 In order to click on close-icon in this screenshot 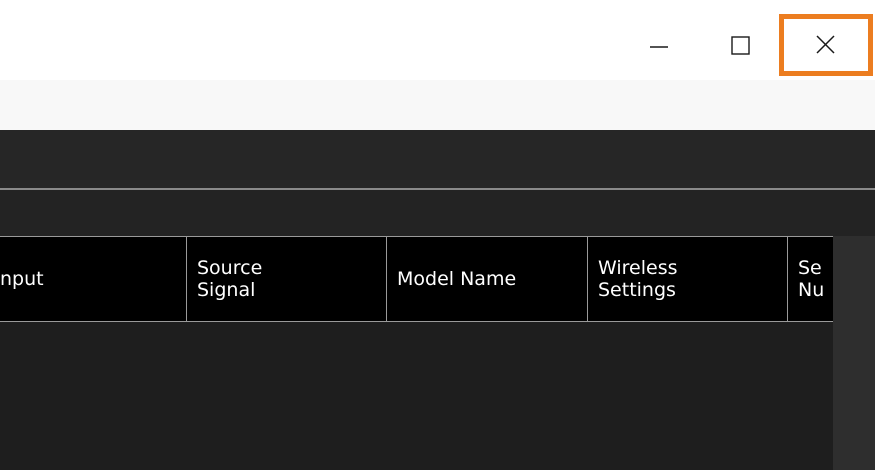, I will do `click(825, 44)`.